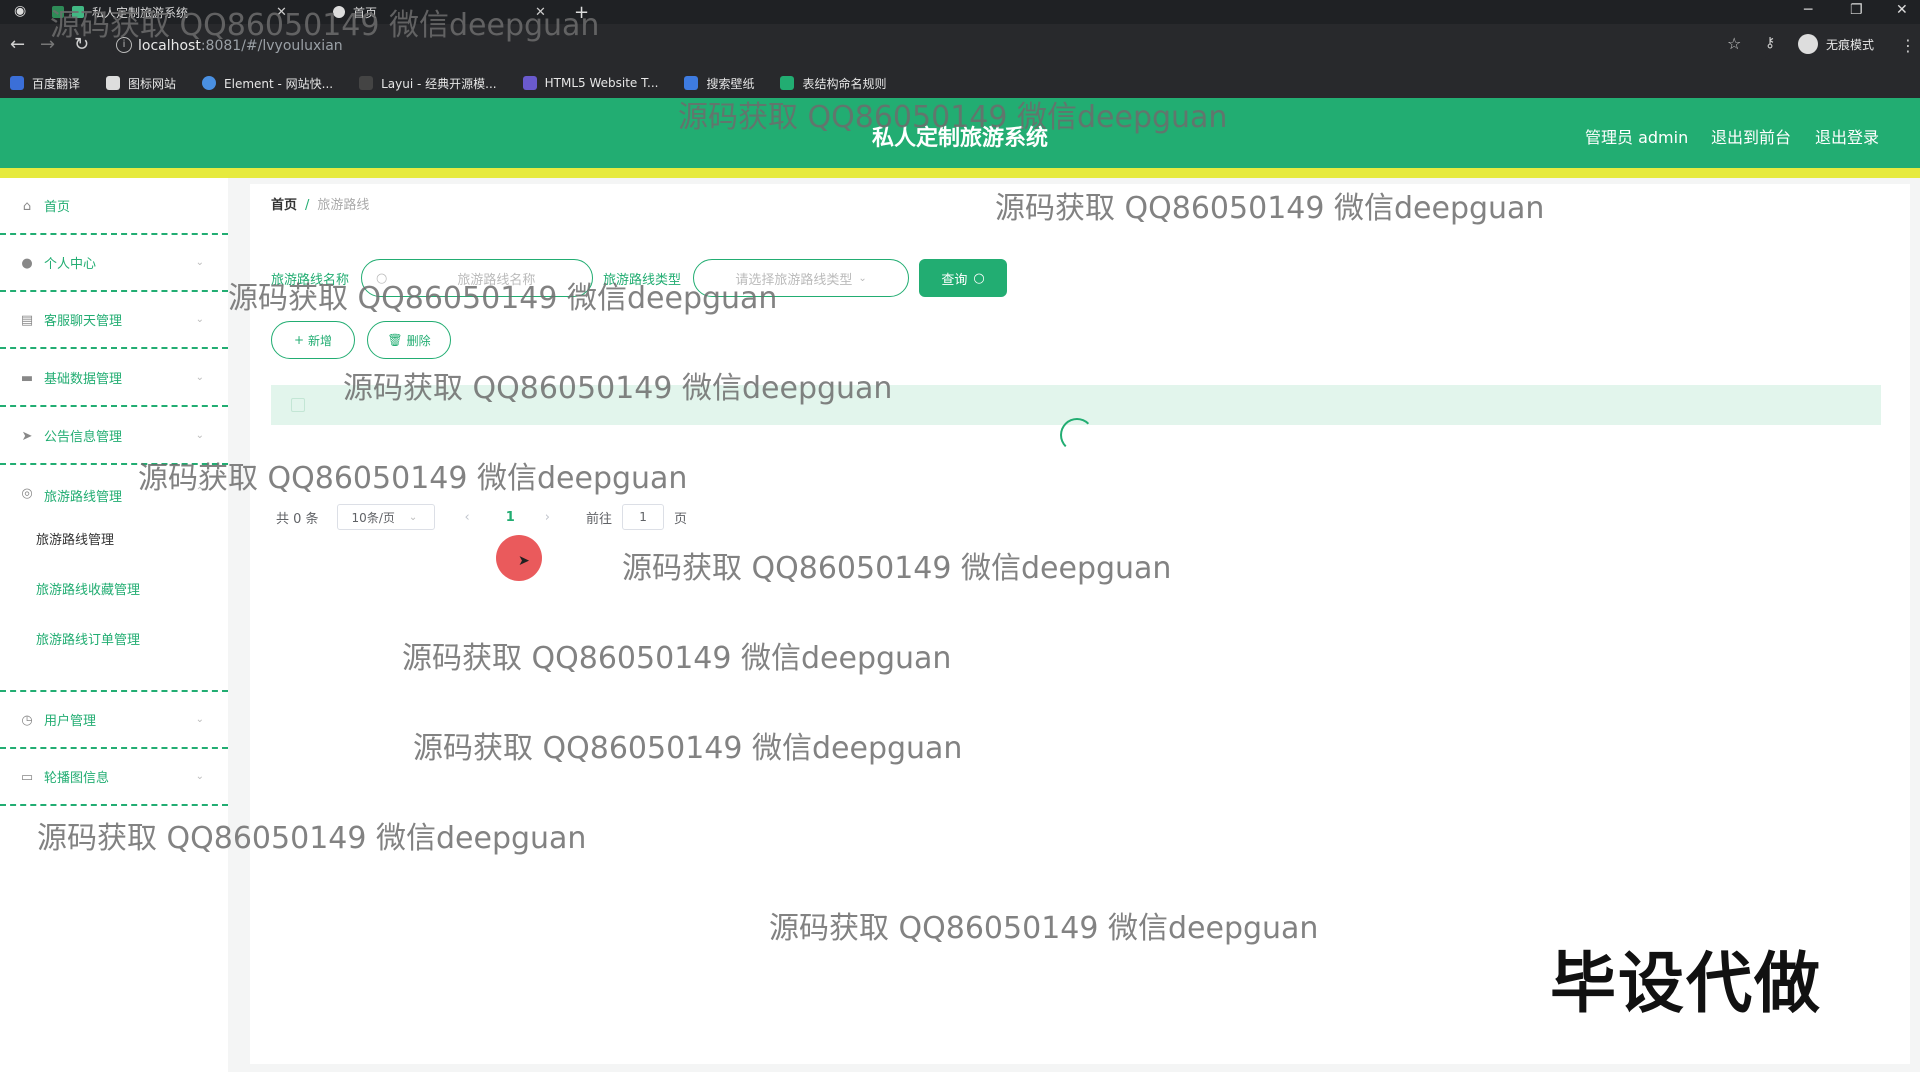 Image resolution: width=1920 pixels, height=1072 pixels. I want to click on incognito-profile: 无痕模式, so click(1836, 44).